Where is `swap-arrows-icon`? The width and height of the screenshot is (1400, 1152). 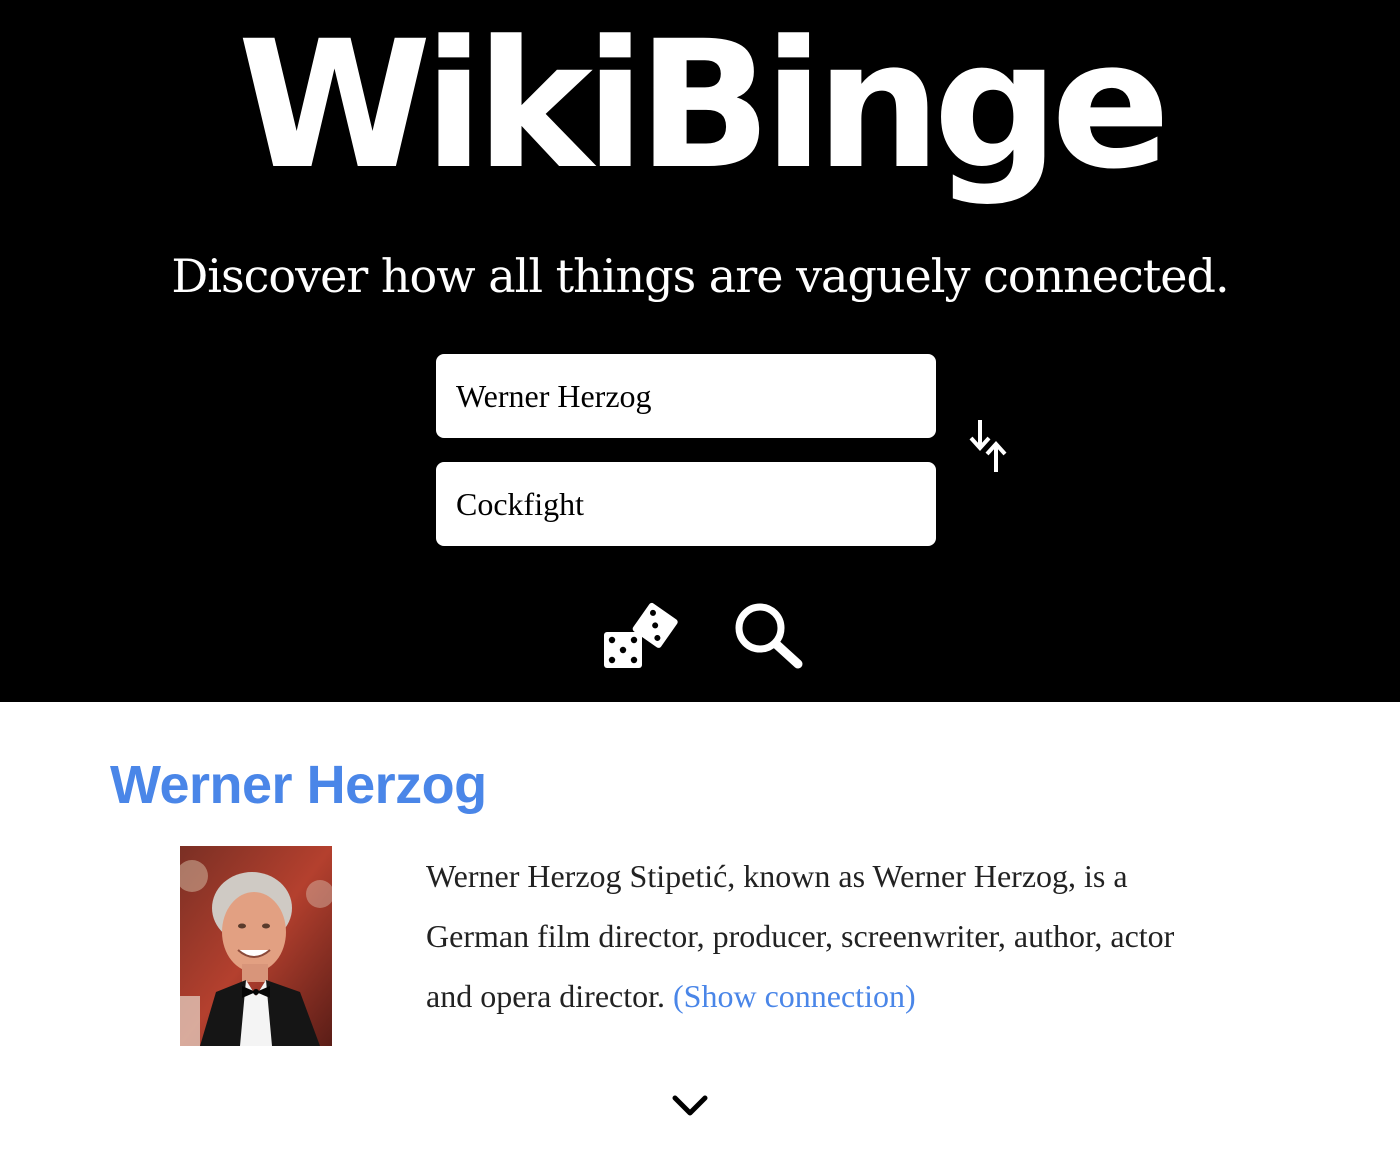
swap-arrows-icon is located at coordinates (988, 446).